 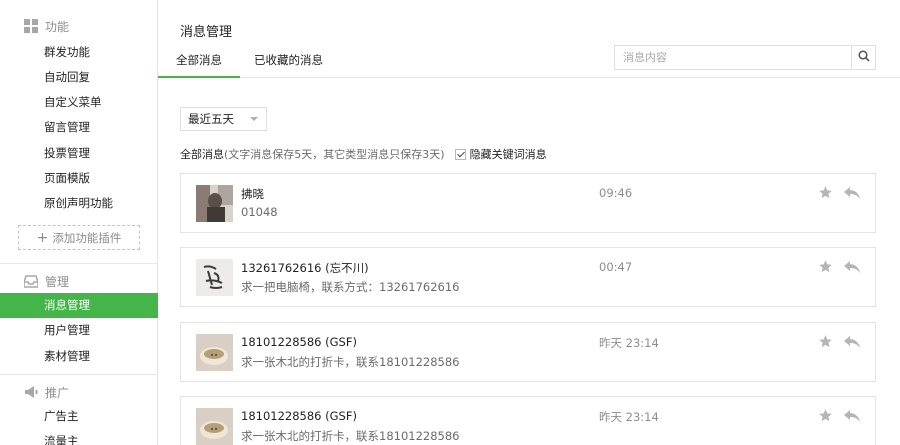 I want to click on sidebar-item-advertiser: 广告主, so click(x=79, y=416).